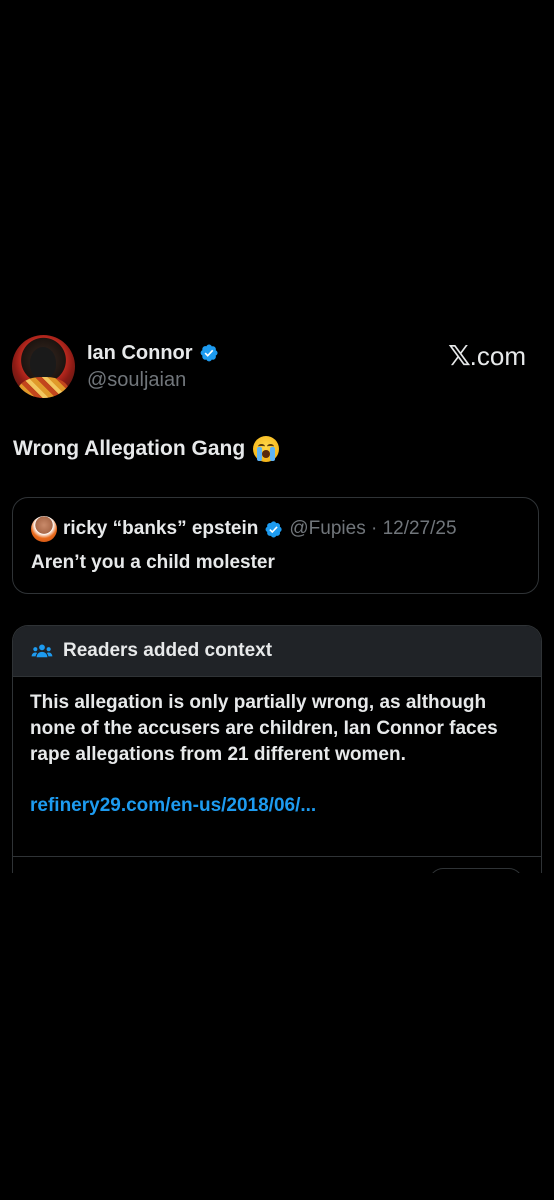  I want to click on tweet-header: Ian Connor @souljaian 𝕏 .com, so click(277, 367).